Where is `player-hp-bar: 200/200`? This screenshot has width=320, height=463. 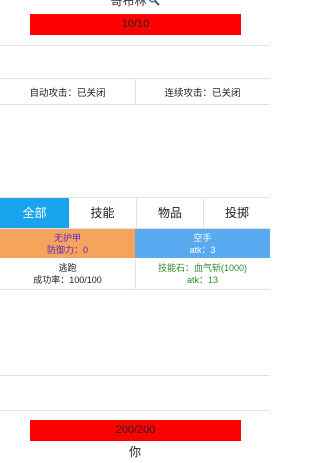
player-hp-bar: 200/200 is located at coordinates (135, 430).